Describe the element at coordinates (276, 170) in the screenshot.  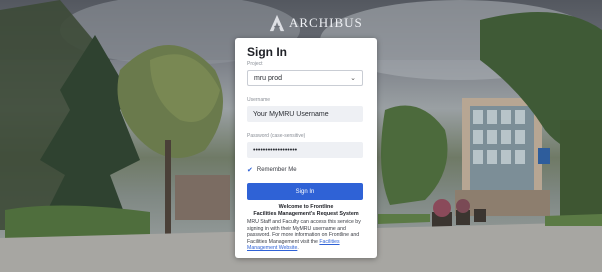
I see `remember-me-label: Remember Me` at that location.